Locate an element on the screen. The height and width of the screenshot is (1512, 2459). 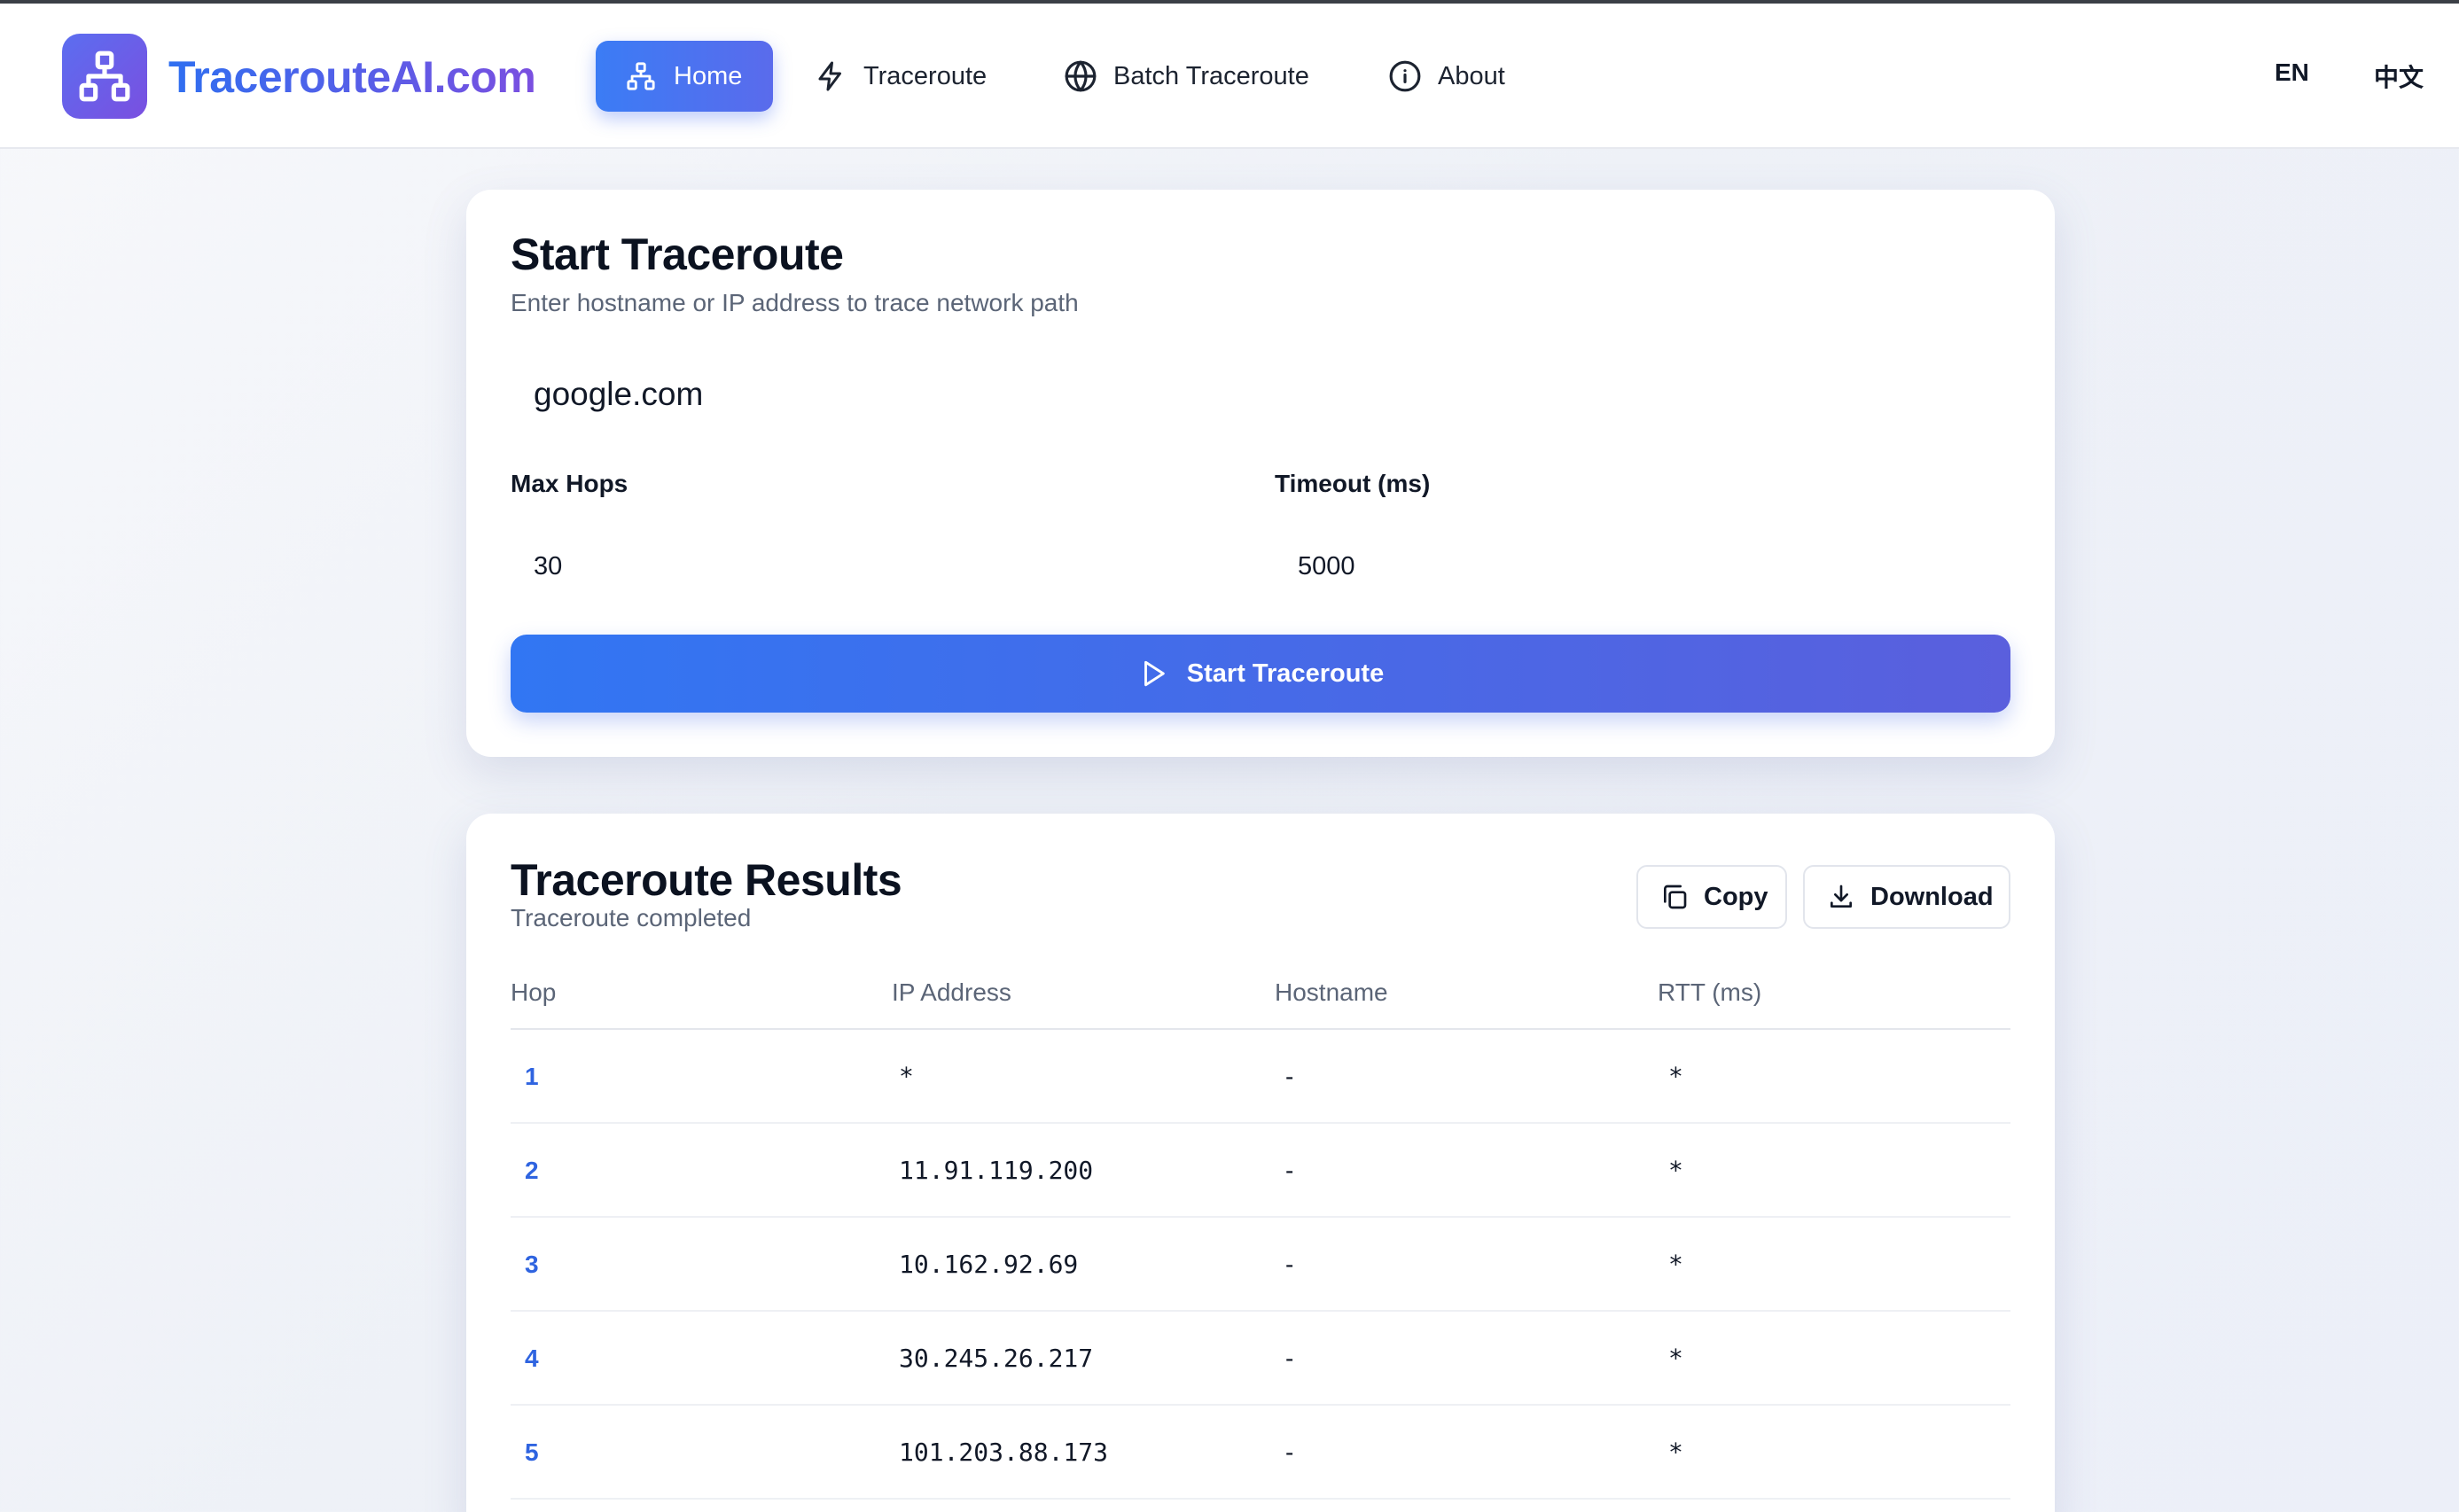
nav-home: Home is located at coordinates (684, 76).